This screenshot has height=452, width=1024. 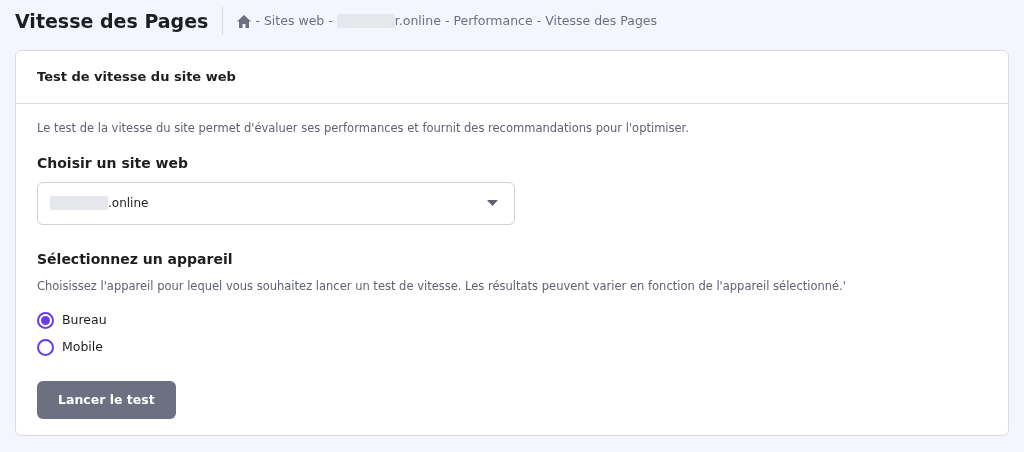 What do you see at coordinates (244, 21) in the screenshot?
I see `home-icon` at bounding box center [244, 21].